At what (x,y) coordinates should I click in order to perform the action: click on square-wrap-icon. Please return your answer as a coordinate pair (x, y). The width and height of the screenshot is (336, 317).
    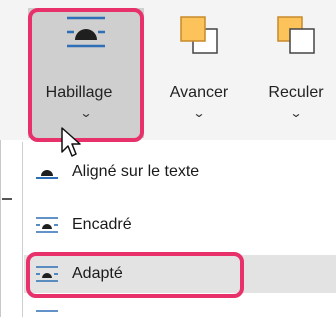
    Looking at the image, I should click on (47, 225).